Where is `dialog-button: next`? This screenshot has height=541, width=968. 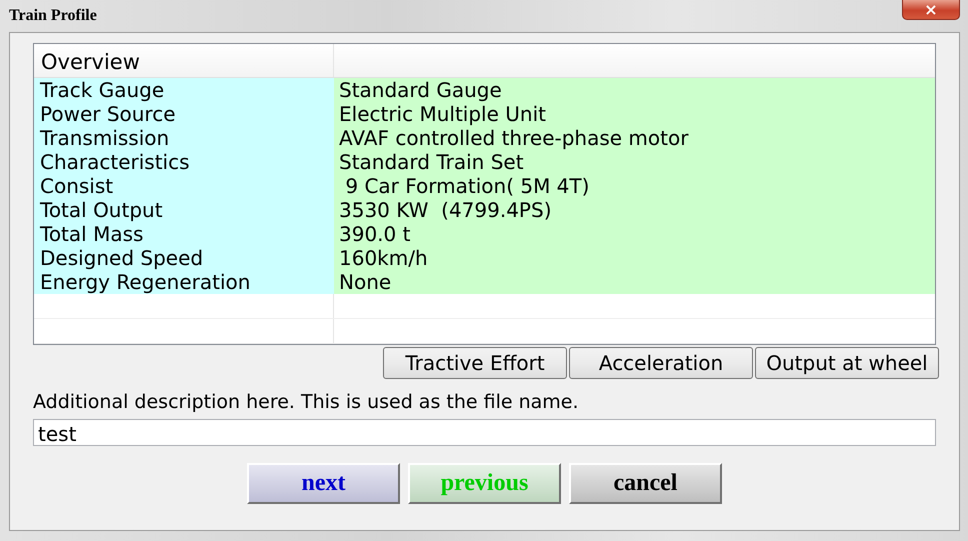 dialog-button: next is located at coordinates (323, 483).